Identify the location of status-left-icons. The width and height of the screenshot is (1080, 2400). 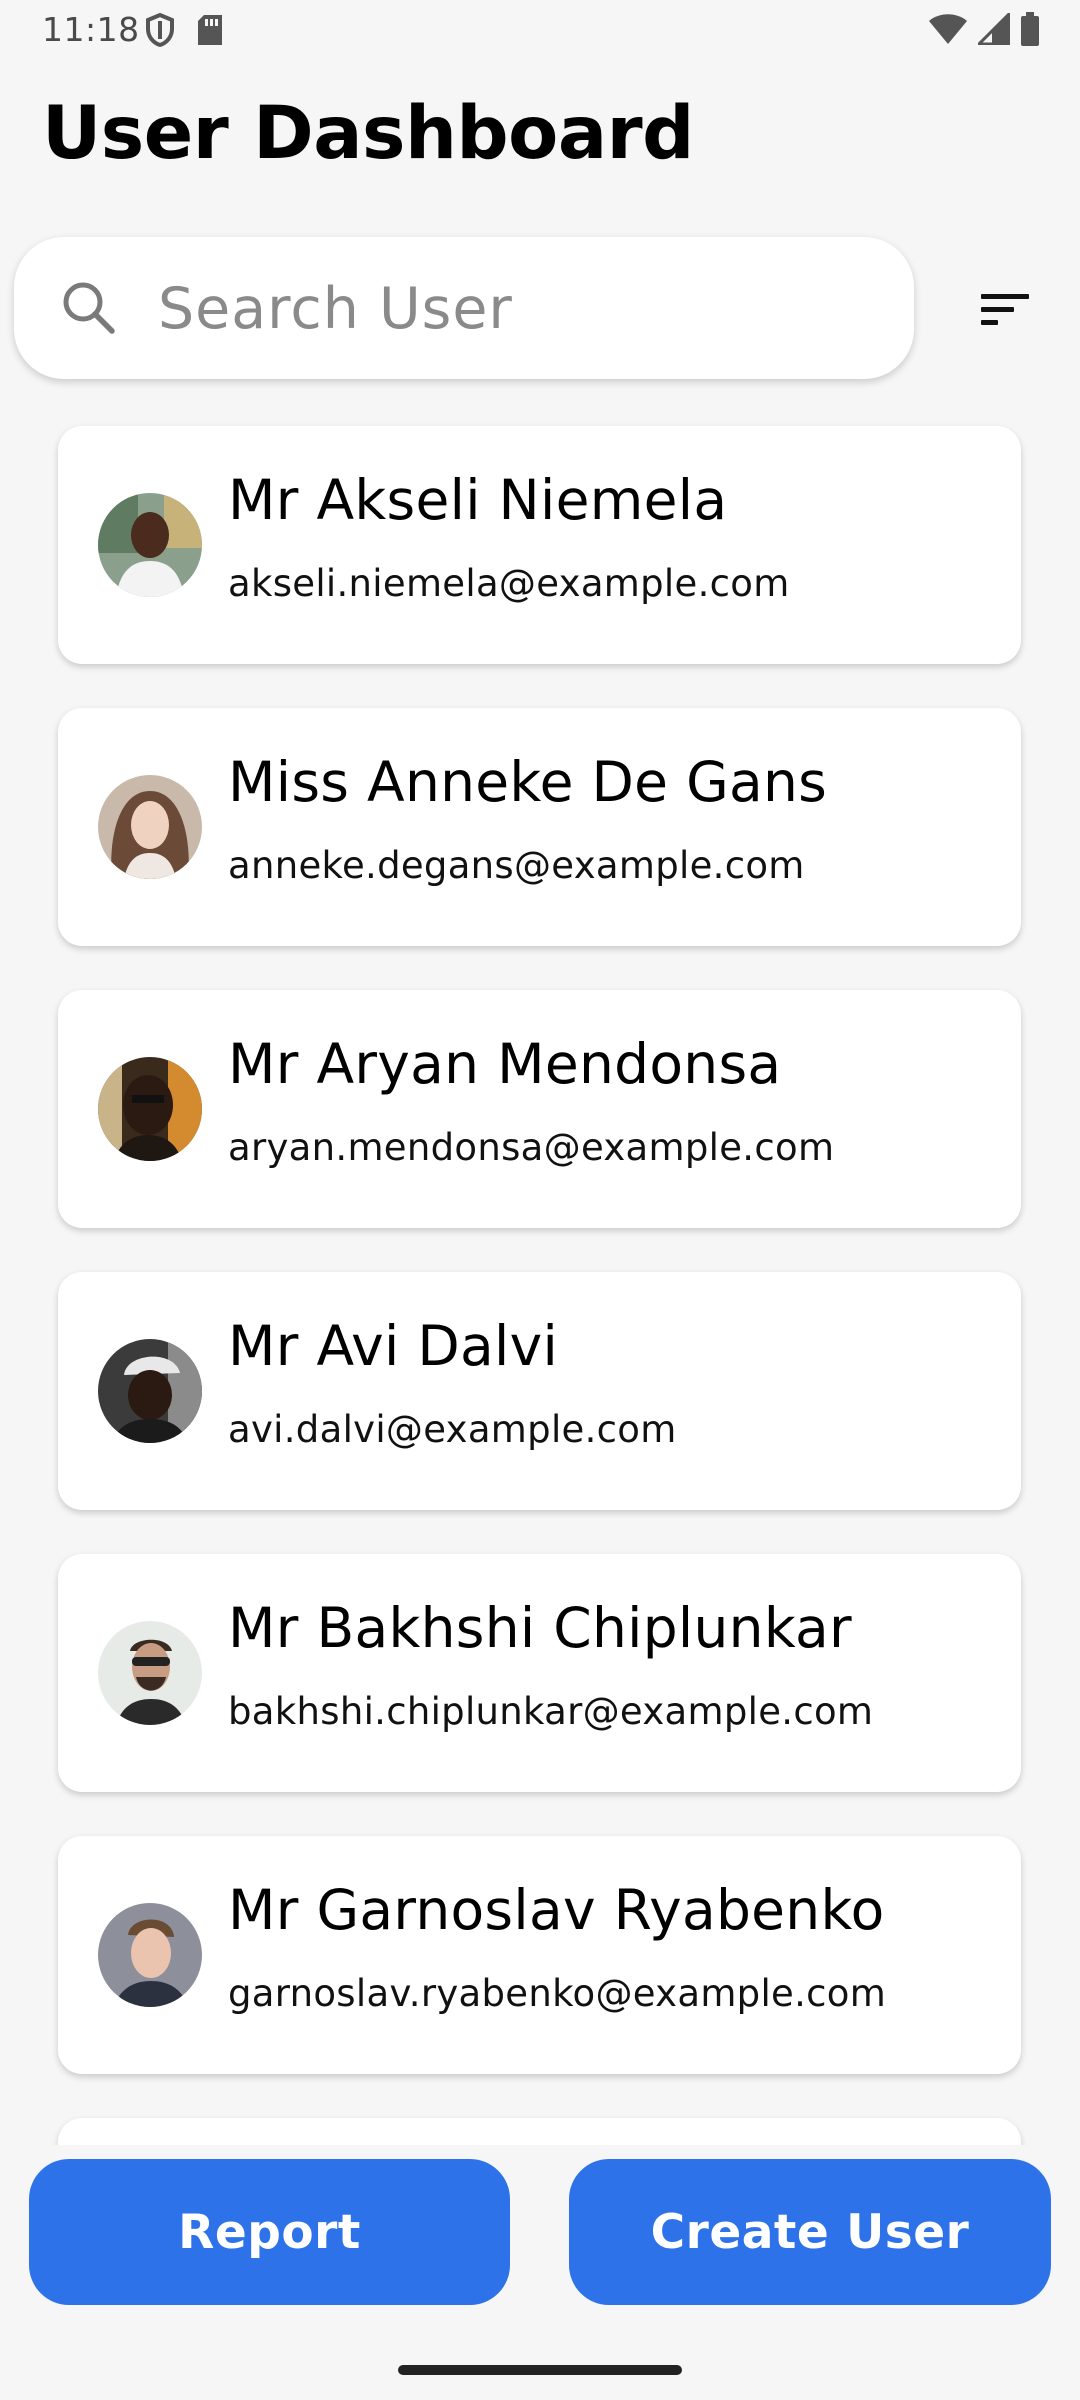
(185, 30).